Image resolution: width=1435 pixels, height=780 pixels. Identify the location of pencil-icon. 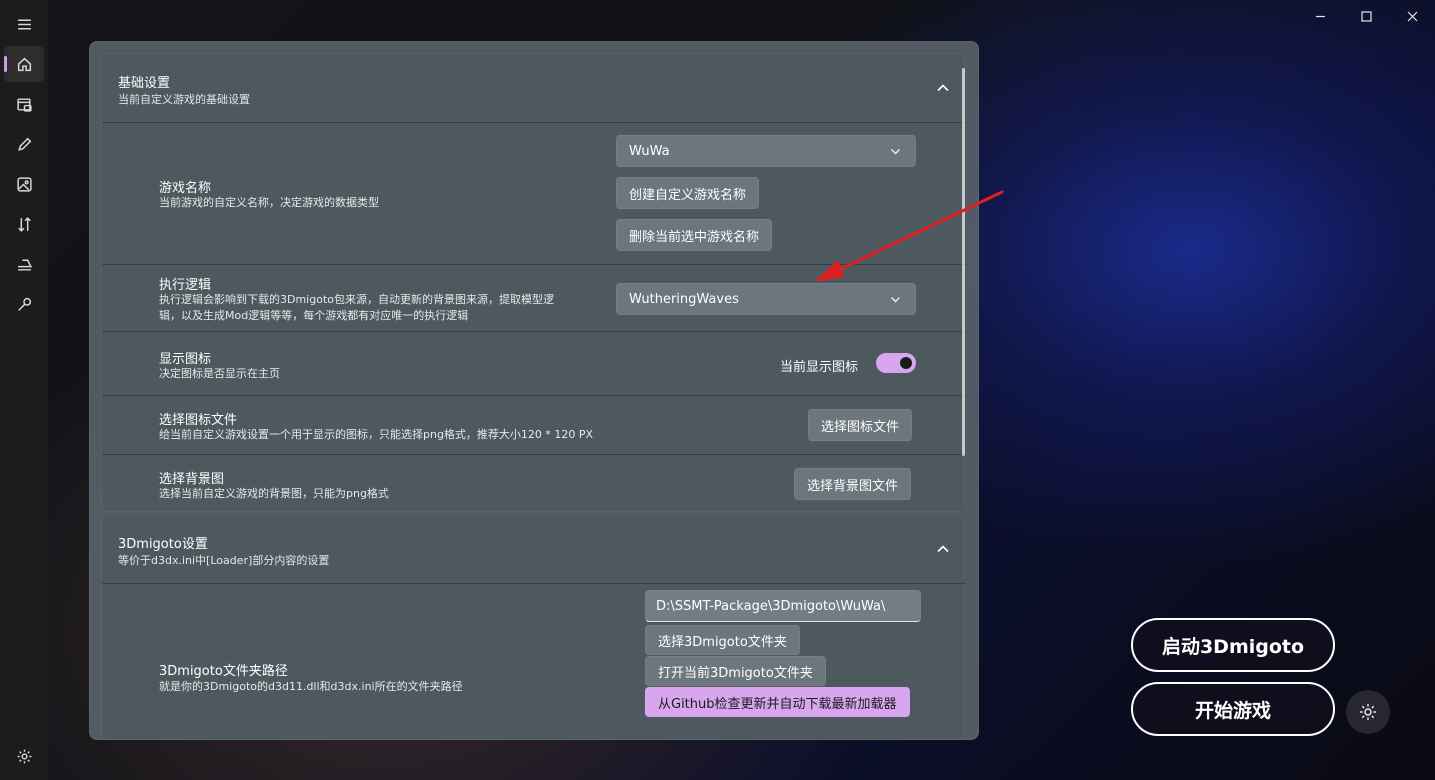
(24, 144).